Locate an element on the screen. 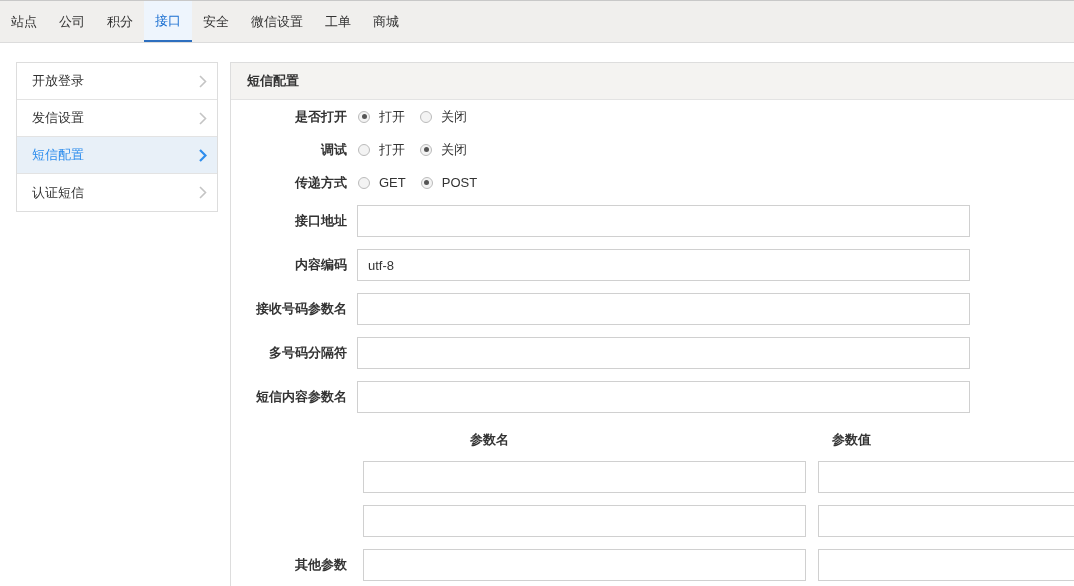 This screenshot has height=586, width=1074. input-field: utf-8 is located at coordinates (663, 265).